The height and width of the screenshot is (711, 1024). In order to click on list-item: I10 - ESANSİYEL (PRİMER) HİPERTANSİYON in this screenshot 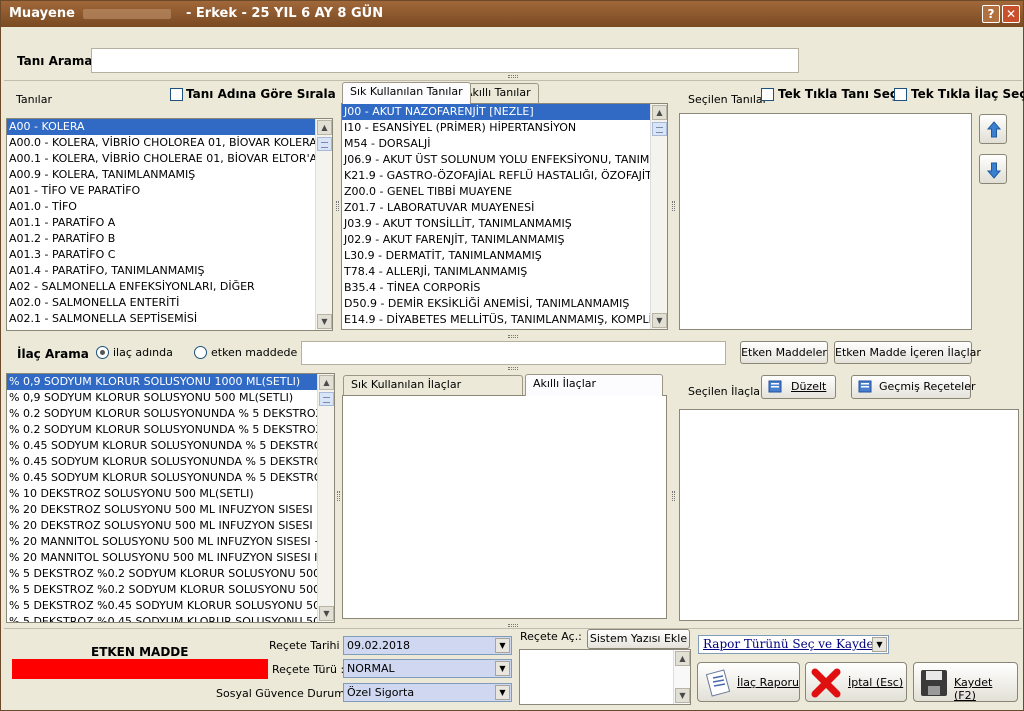, I will do `click(496, 128)`.